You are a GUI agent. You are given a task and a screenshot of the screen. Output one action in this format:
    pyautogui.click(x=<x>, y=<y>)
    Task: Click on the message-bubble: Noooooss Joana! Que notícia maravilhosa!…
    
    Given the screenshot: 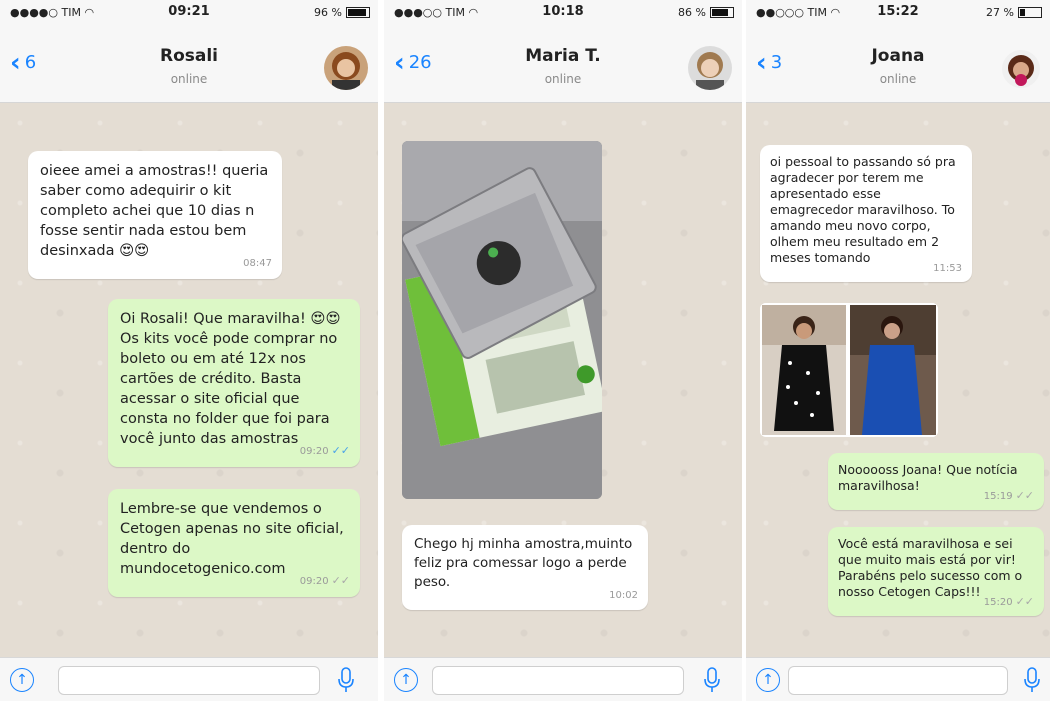 What is the action you would take?
    pyautogui.click(x=936, y=481)
    